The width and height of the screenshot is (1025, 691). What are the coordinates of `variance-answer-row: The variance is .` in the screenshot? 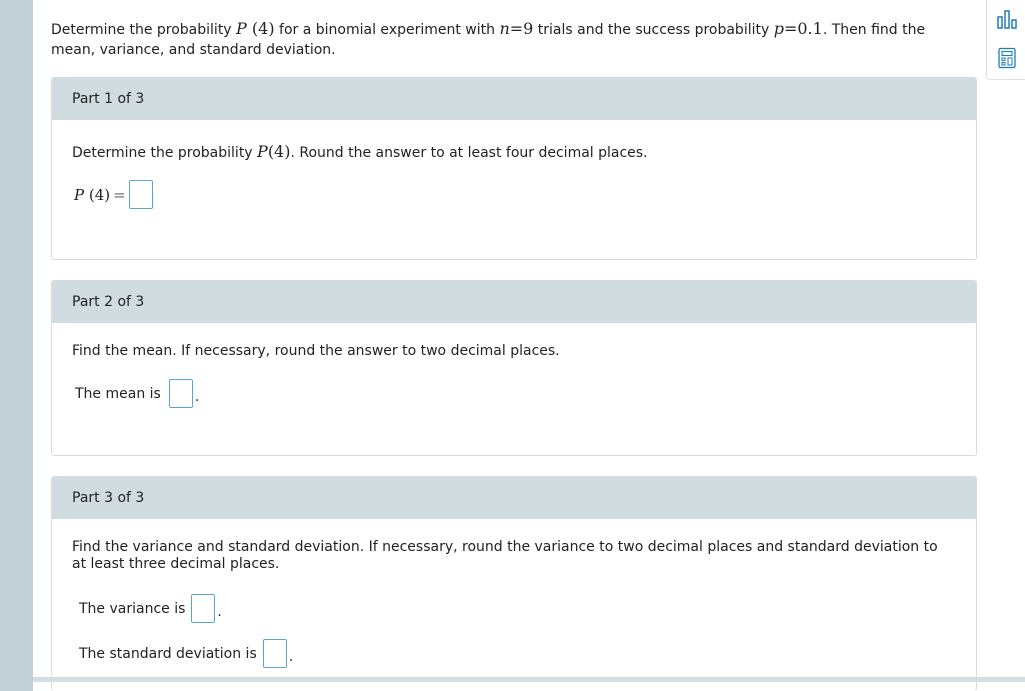 It's located at (150, 608).